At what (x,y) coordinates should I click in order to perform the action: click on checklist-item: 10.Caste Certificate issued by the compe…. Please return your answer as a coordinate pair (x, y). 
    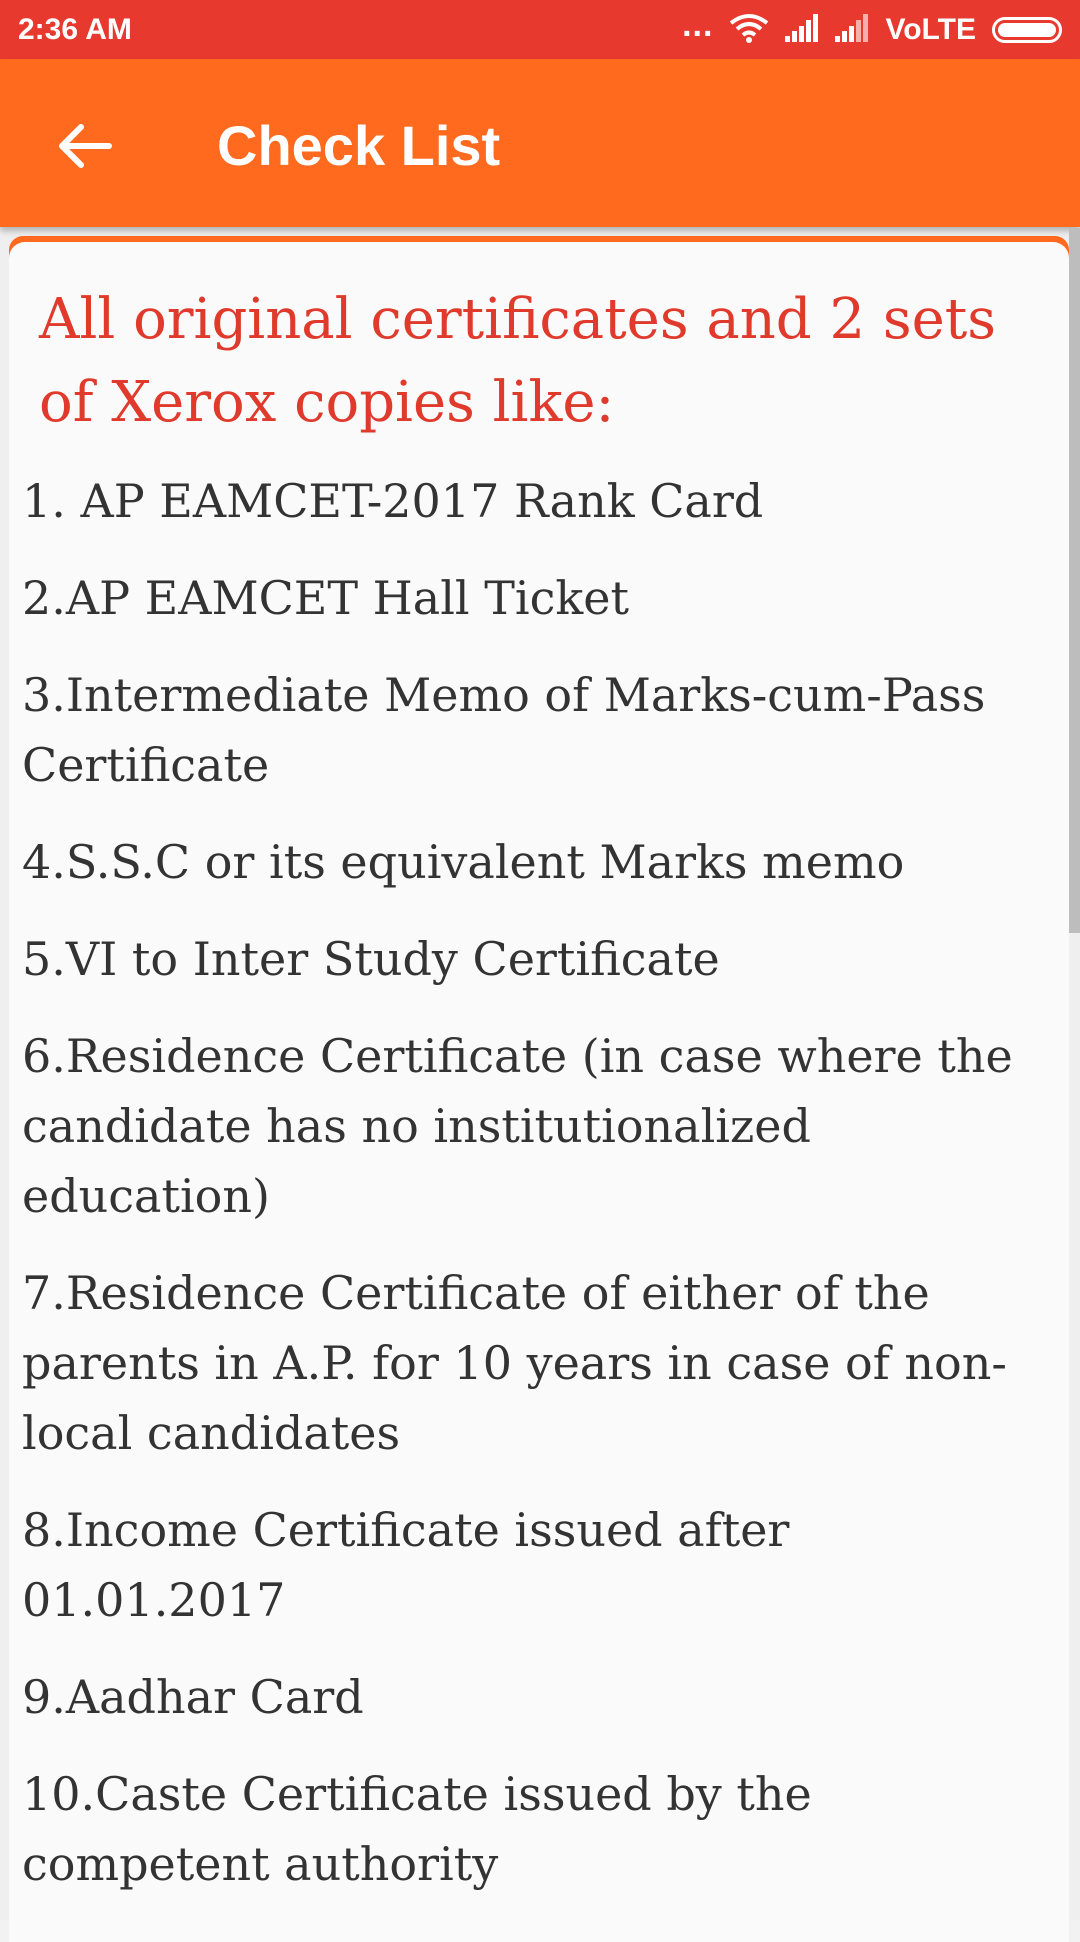
    Looking at the image, I should click on (417, 1829).